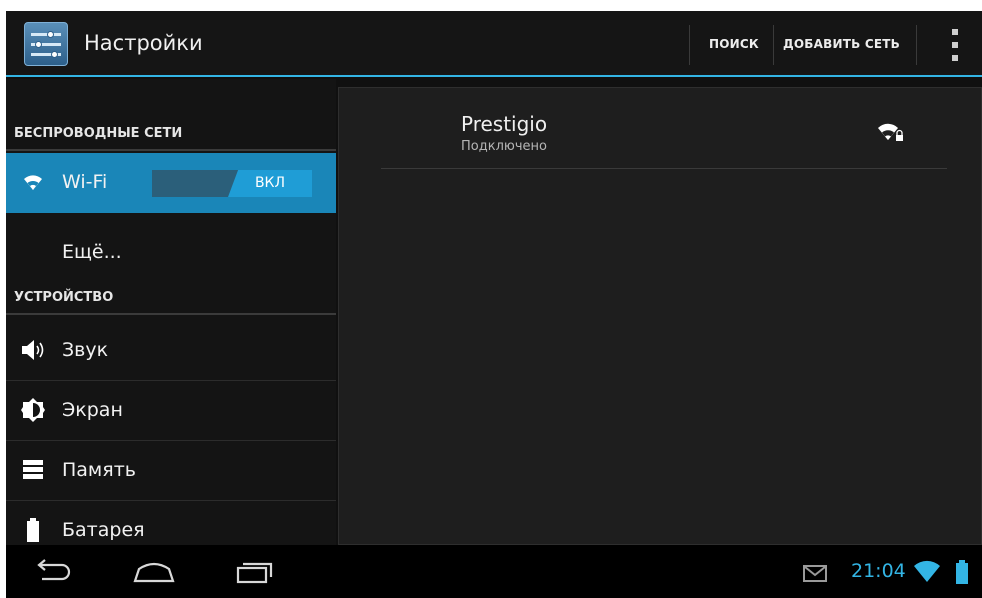 The width and height of the screenshot is (982, 598). What do you see at coordinates (53, 571) in the screenshot?
I see `back-icon` at bounding box center [53, 571].